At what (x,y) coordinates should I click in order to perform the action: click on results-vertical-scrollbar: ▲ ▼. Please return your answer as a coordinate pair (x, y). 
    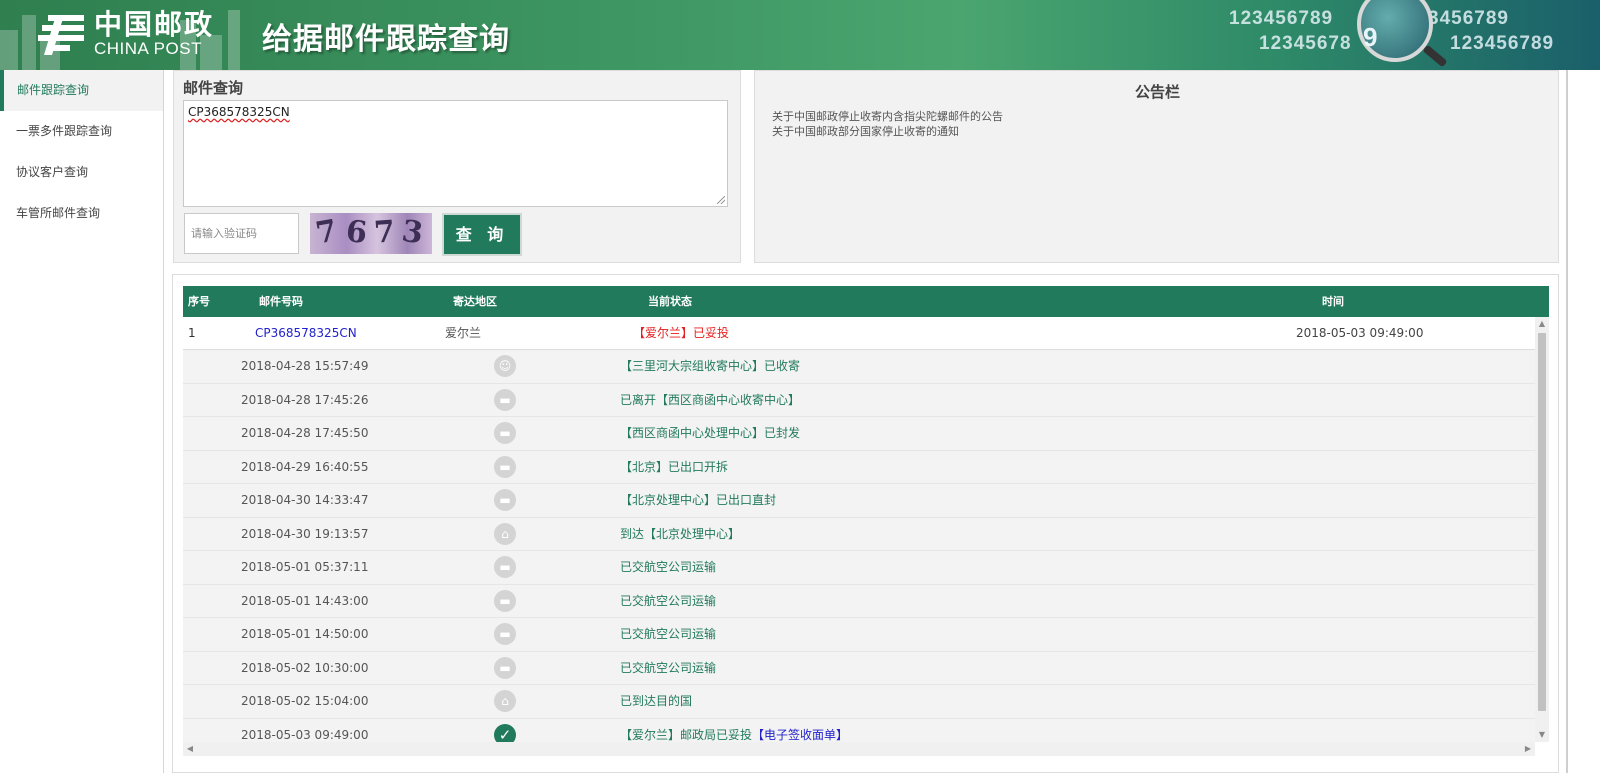
    Looking at the image, I should click on (1542, 529).